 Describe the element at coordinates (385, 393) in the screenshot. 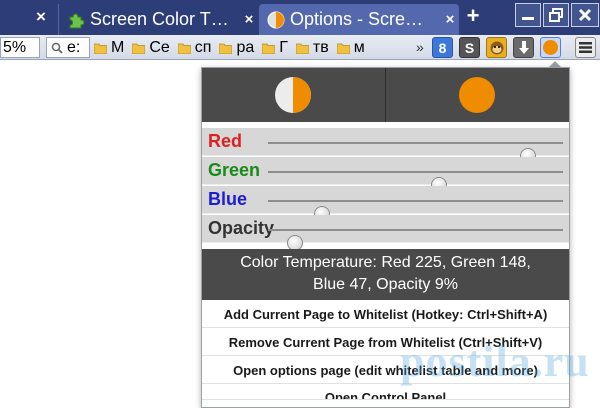

I see `open-control-panel-button: Open Control Panel` at that location.